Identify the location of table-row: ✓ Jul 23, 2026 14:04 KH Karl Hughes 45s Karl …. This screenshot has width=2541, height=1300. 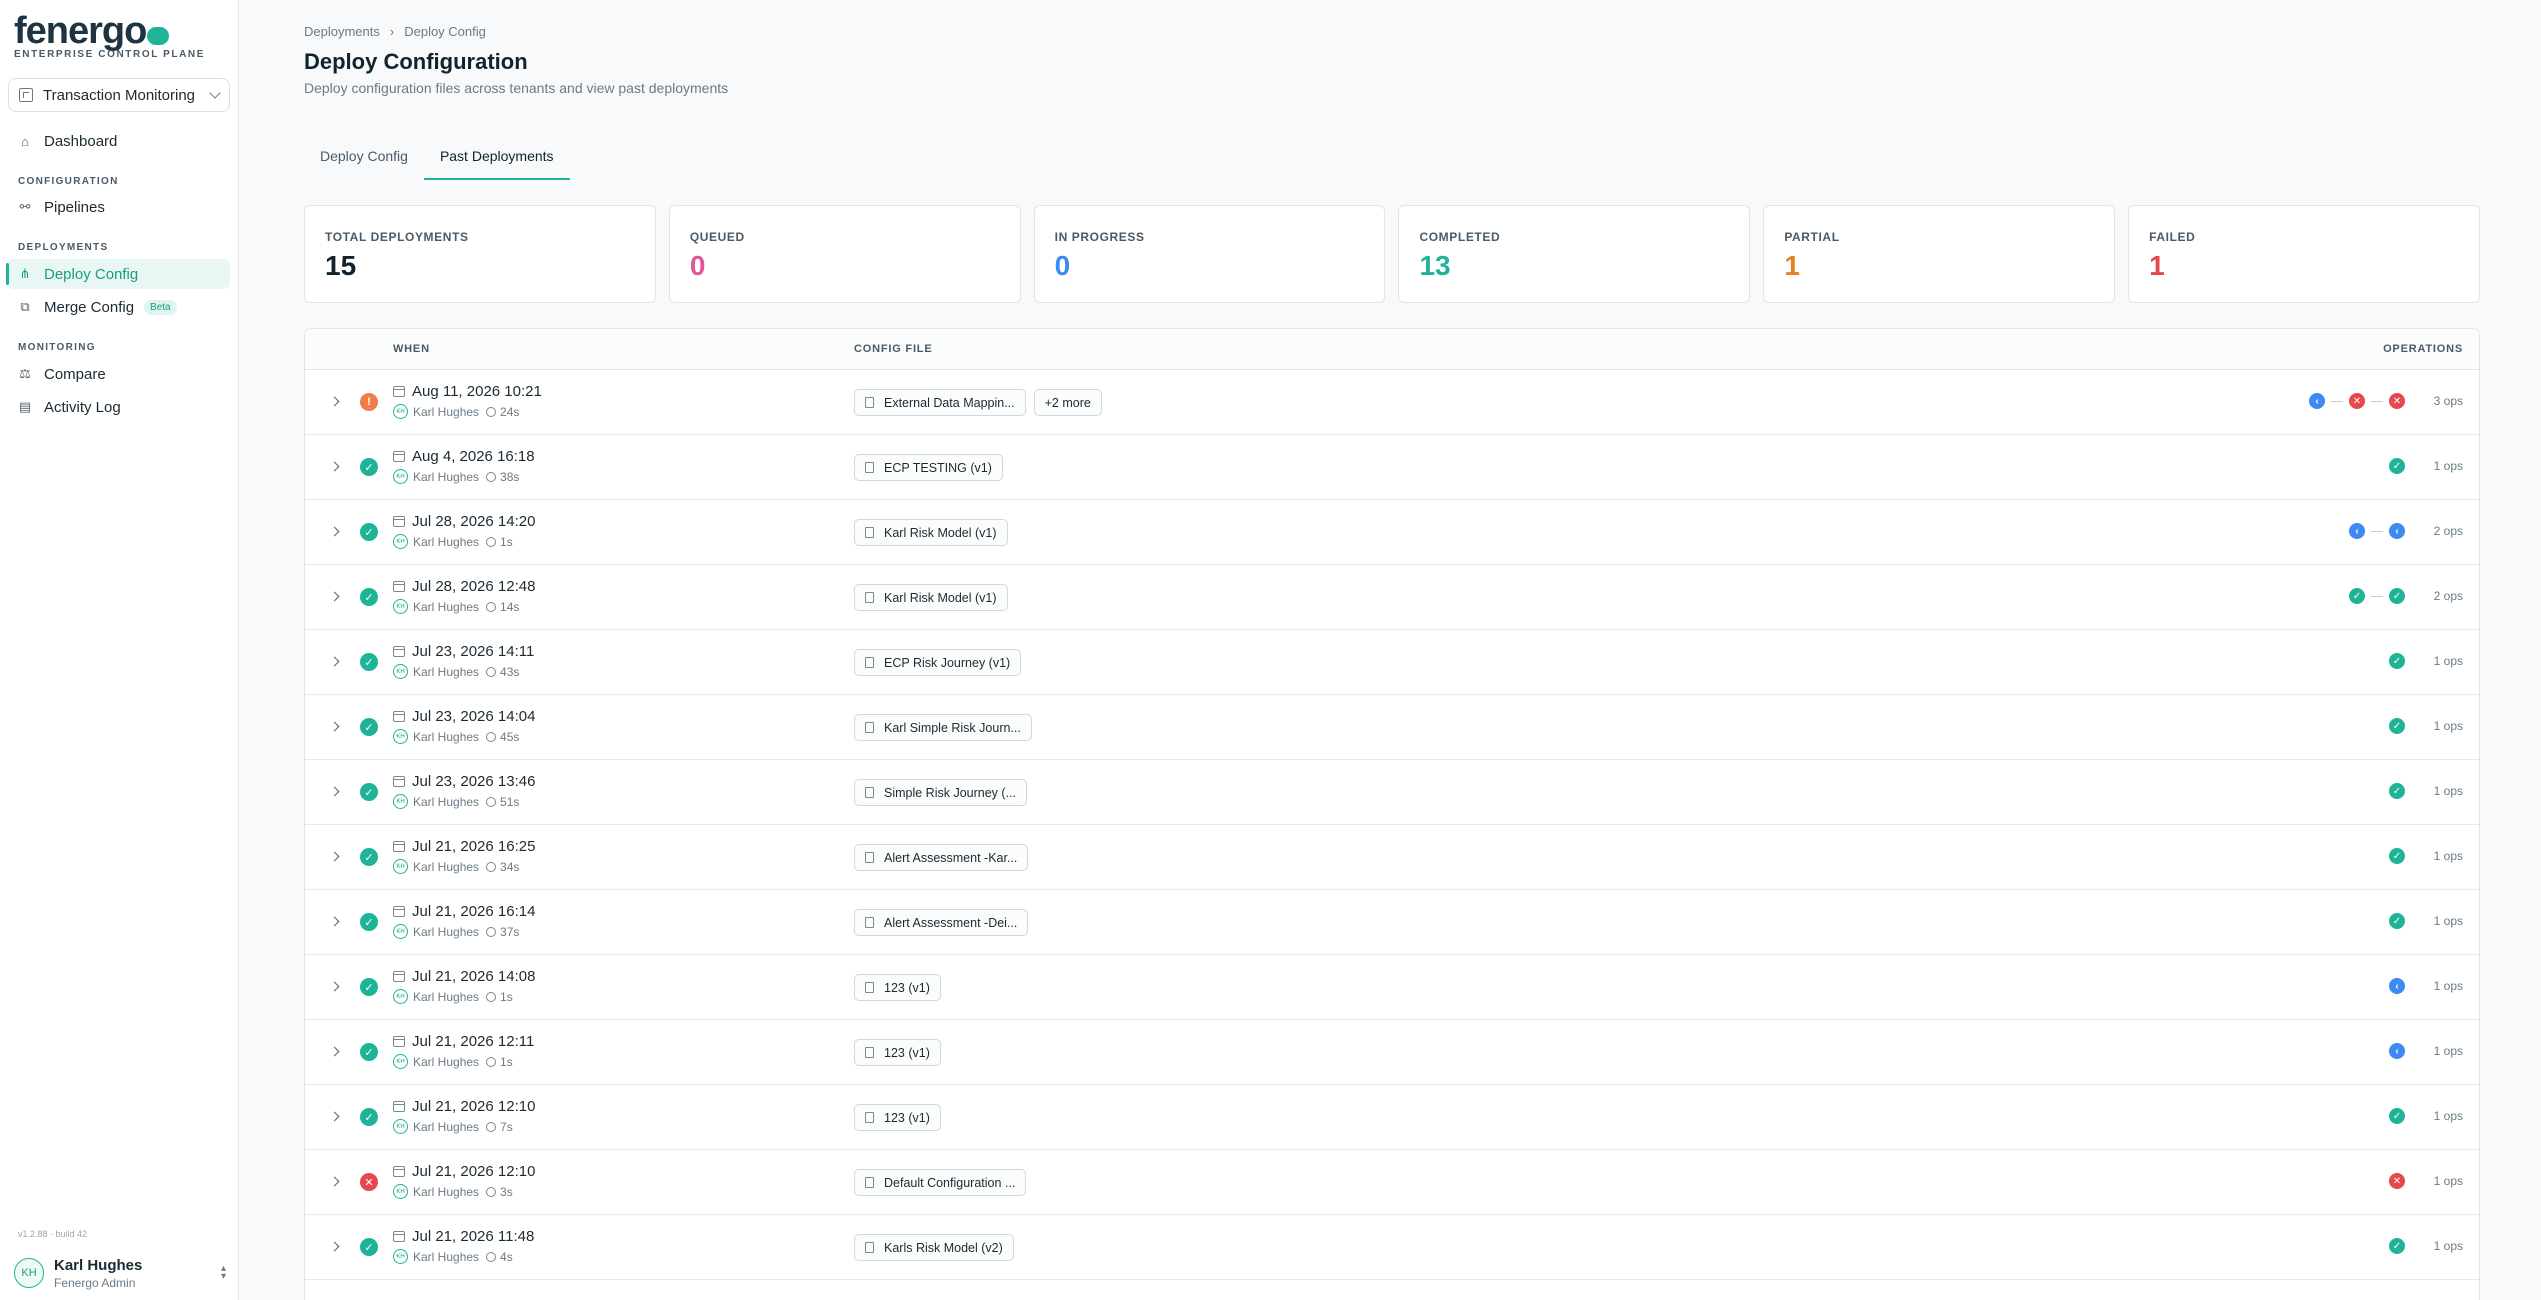
(1392, 727).